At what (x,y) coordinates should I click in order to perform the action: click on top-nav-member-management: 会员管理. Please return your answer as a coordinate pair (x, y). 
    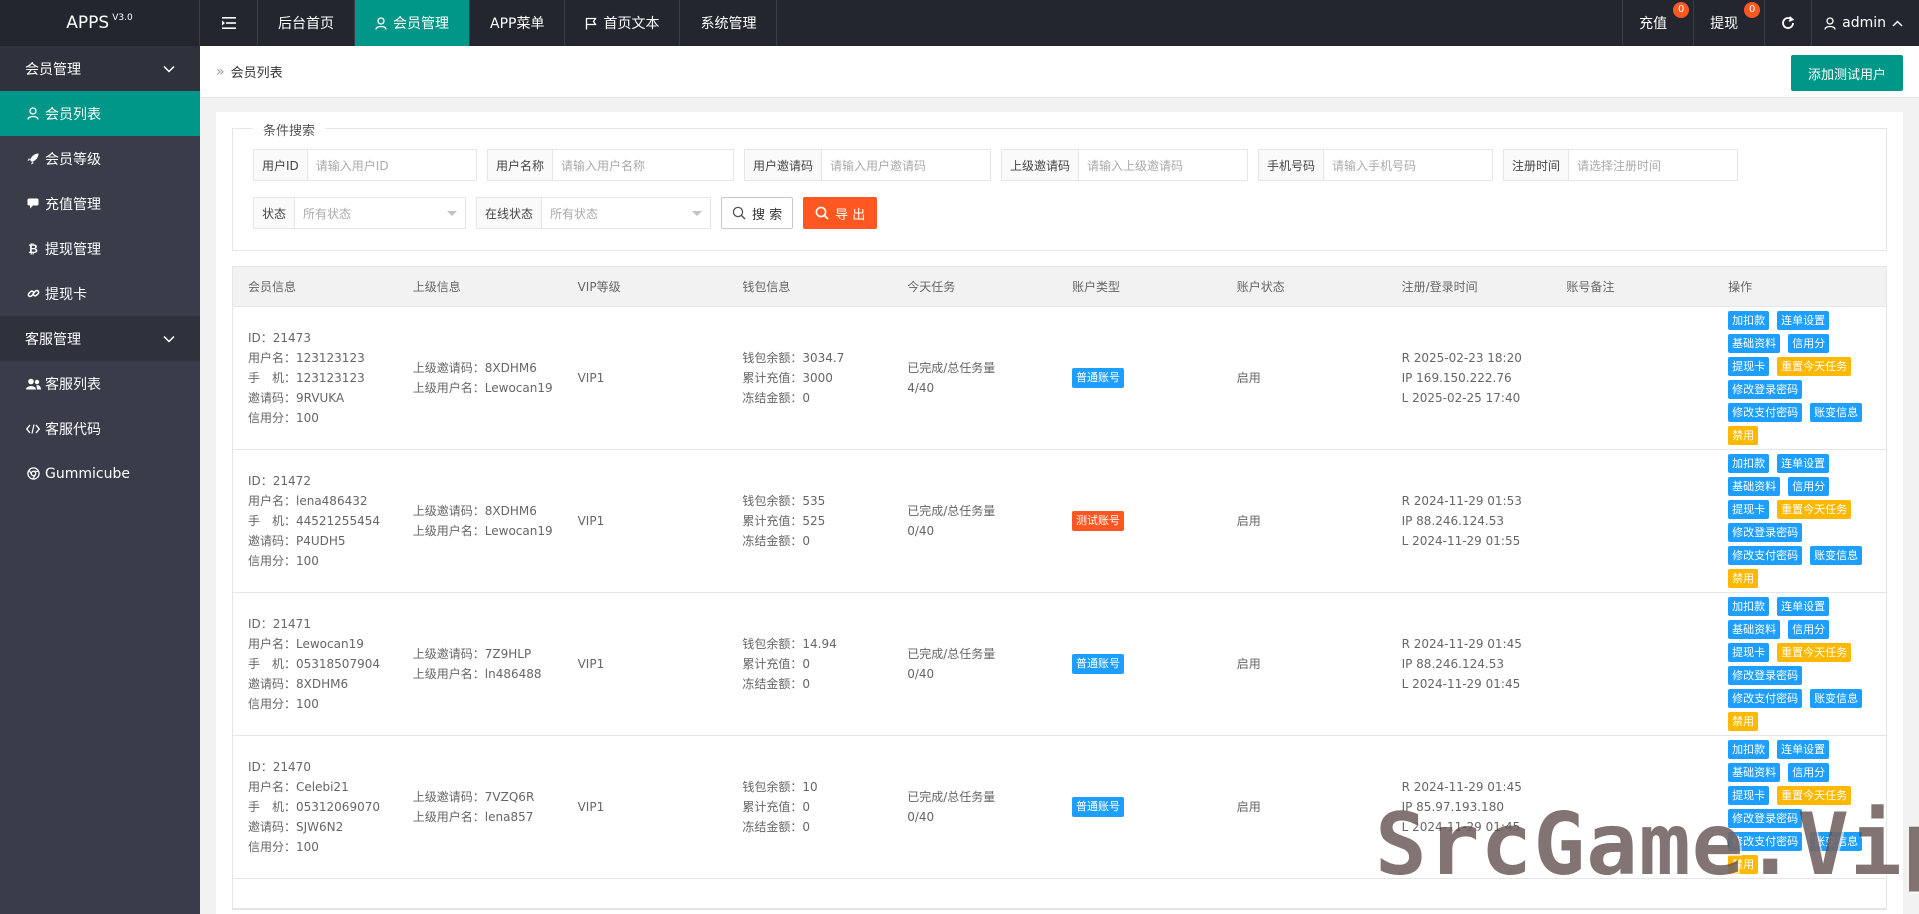
    Looking at the image, I should click on (412, 23).